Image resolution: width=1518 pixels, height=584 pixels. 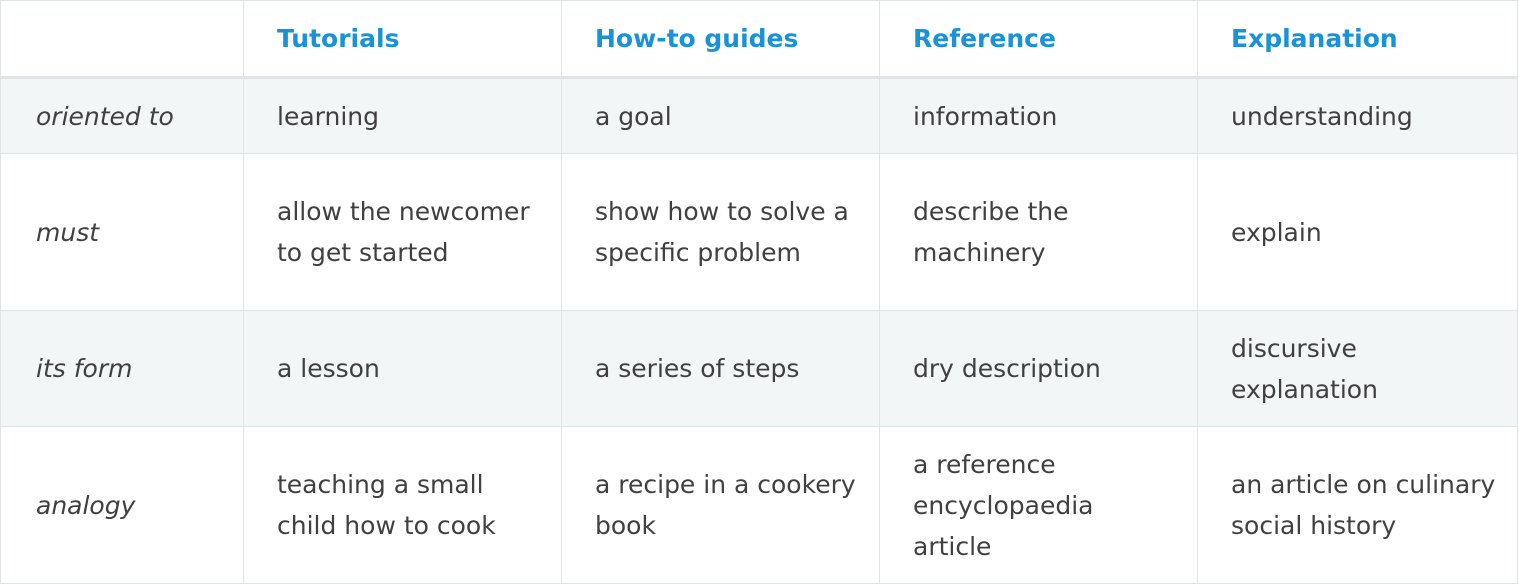 What do you see at coordinates (402, 232) in the screenshot?
I see `table-cell: allow the newcomer to get started` at bounding box center [402, 232].